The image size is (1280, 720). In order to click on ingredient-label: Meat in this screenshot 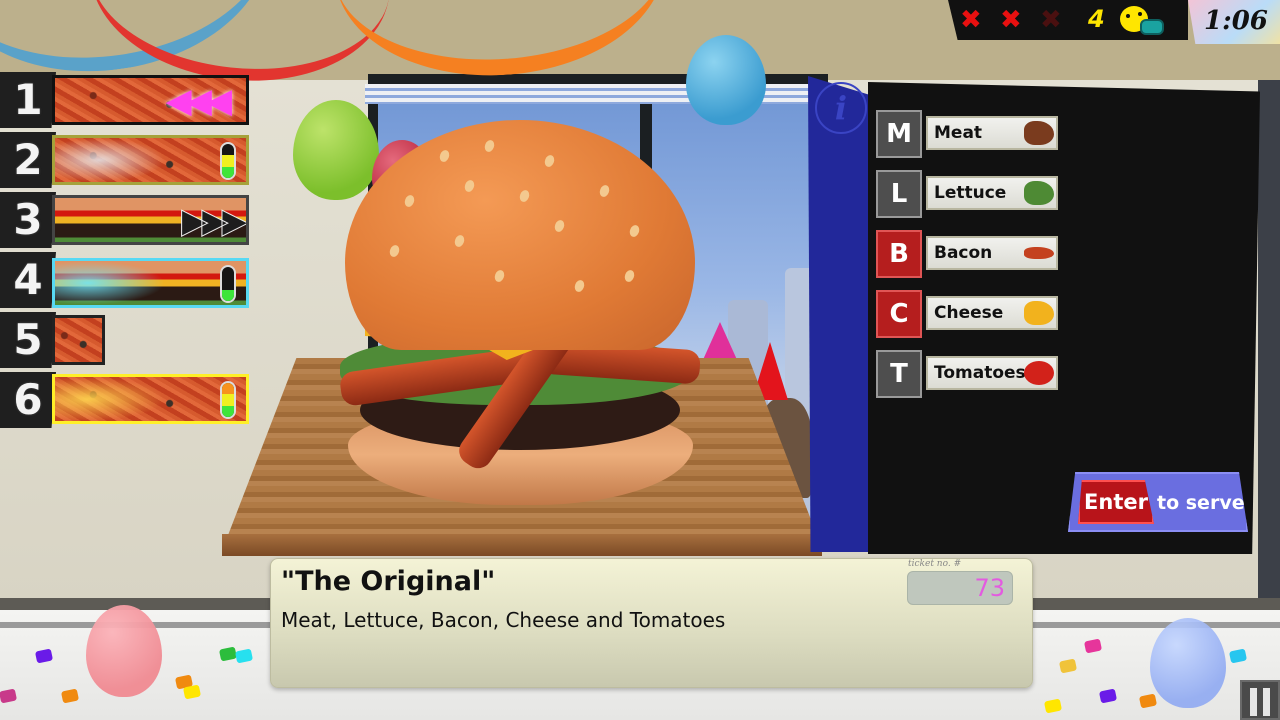, I will do `click(992, 133)`.